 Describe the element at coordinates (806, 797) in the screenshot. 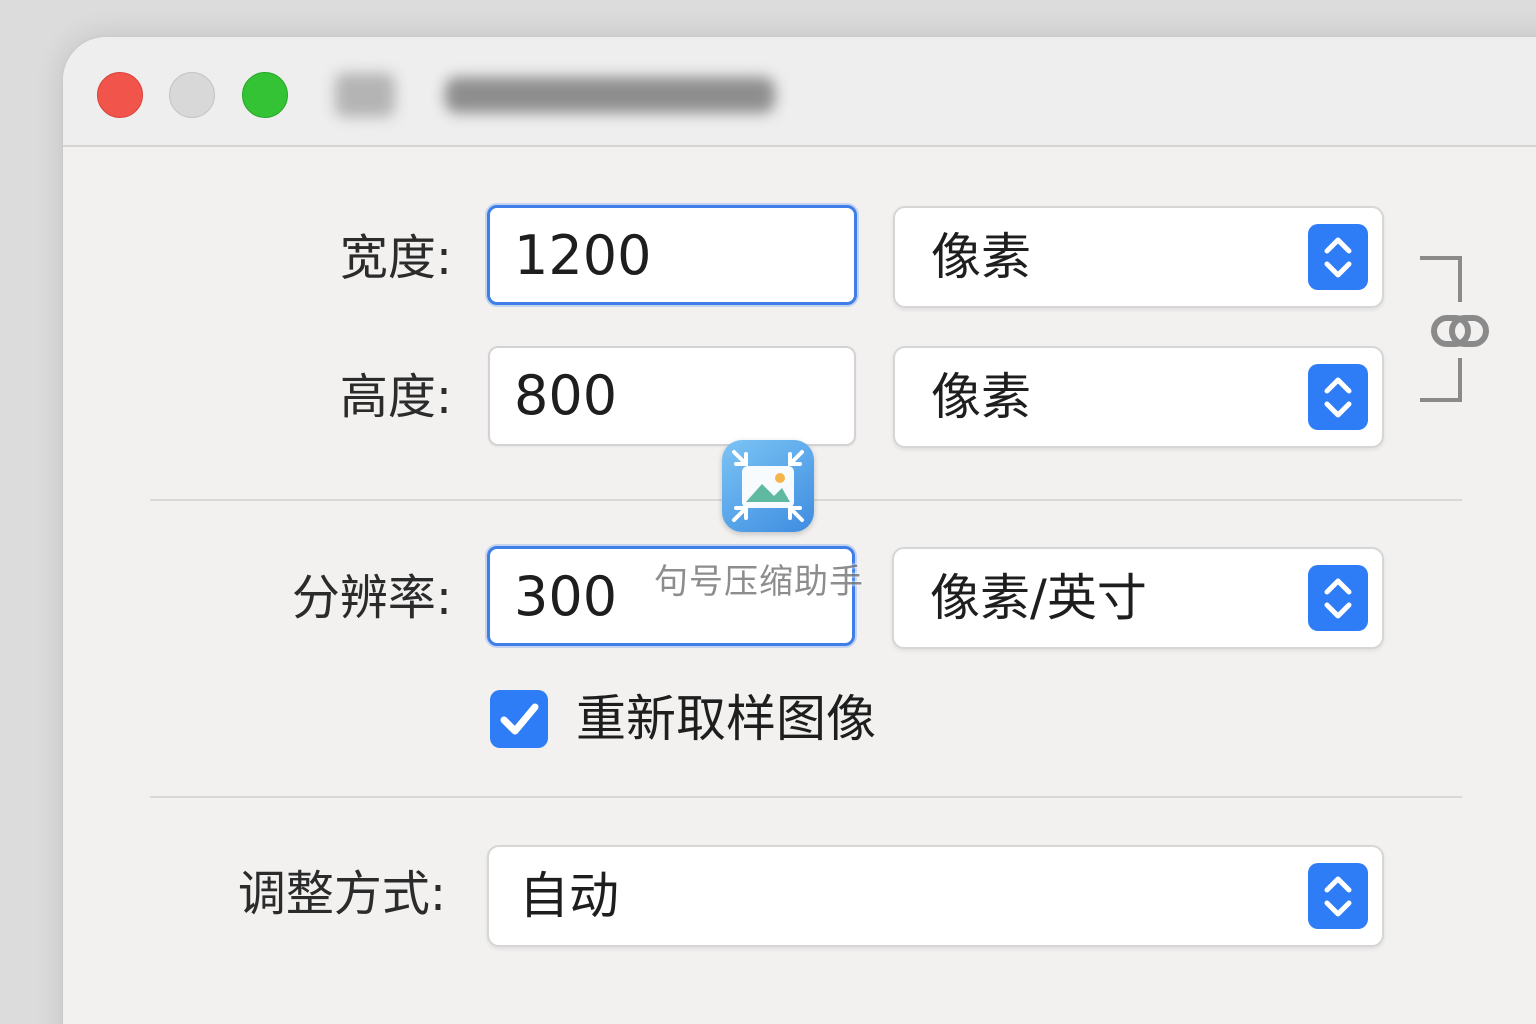

I see `divider` at that location.